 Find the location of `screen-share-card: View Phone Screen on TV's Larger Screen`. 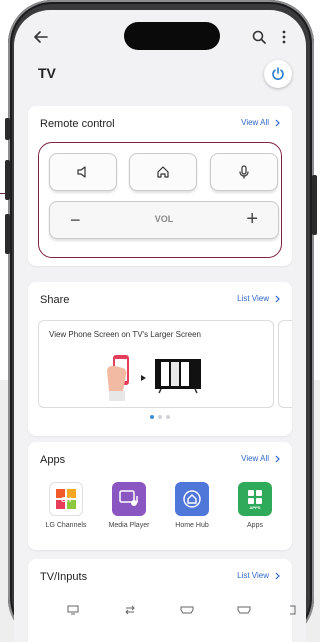

screen-share-card: View Phone Screen on TV's Larger Screen is located at coordinates (156, 364).